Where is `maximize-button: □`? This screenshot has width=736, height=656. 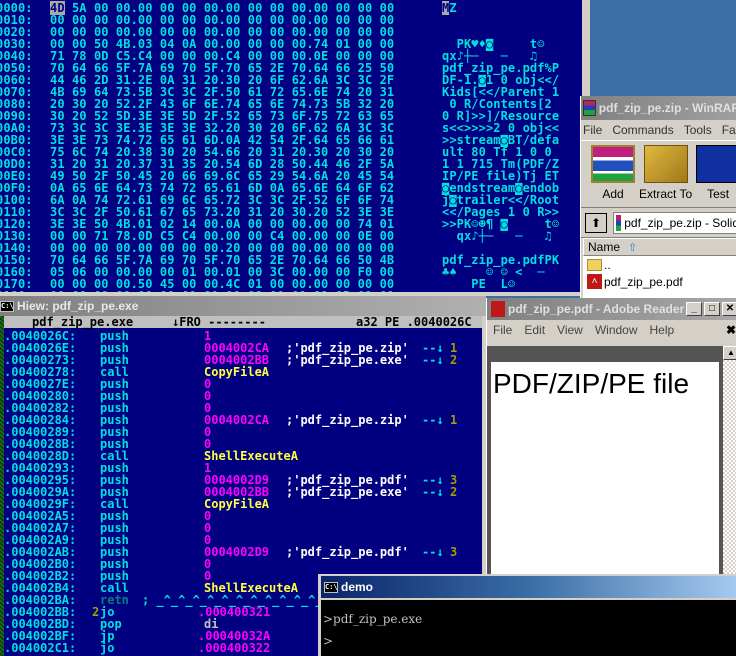
maximize-button: □ is located at coordinates (712, 309).